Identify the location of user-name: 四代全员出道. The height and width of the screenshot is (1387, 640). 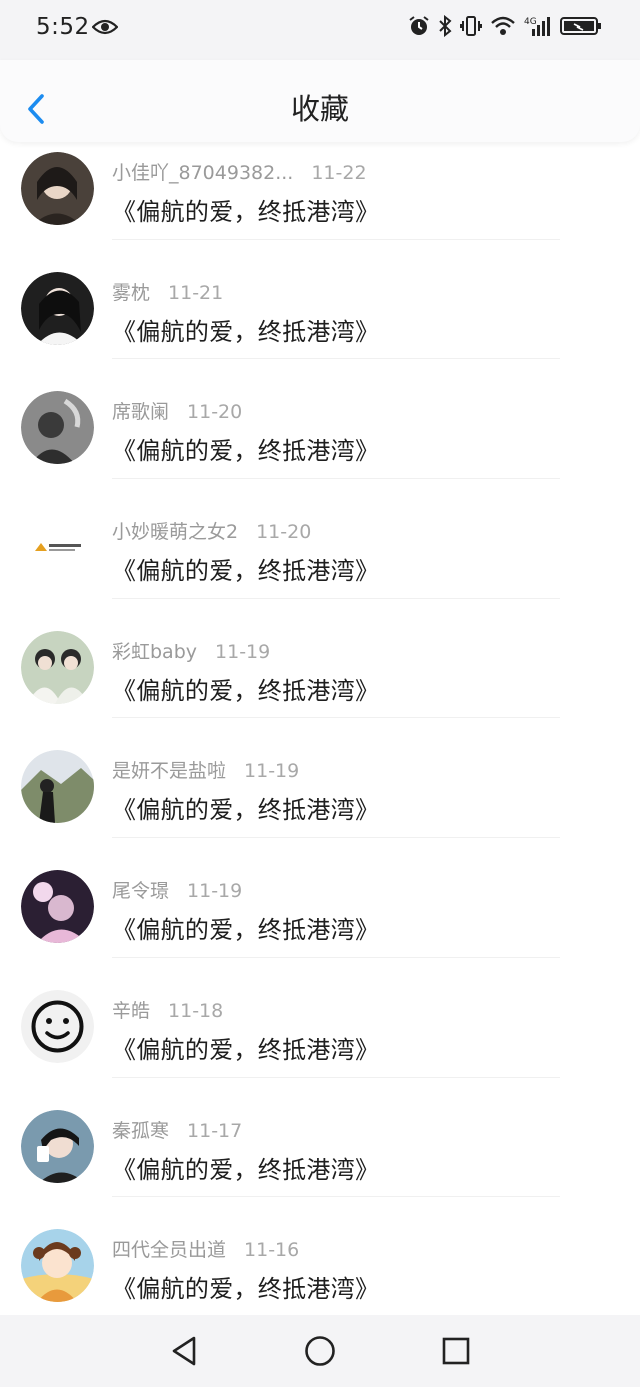
(169, 1250).